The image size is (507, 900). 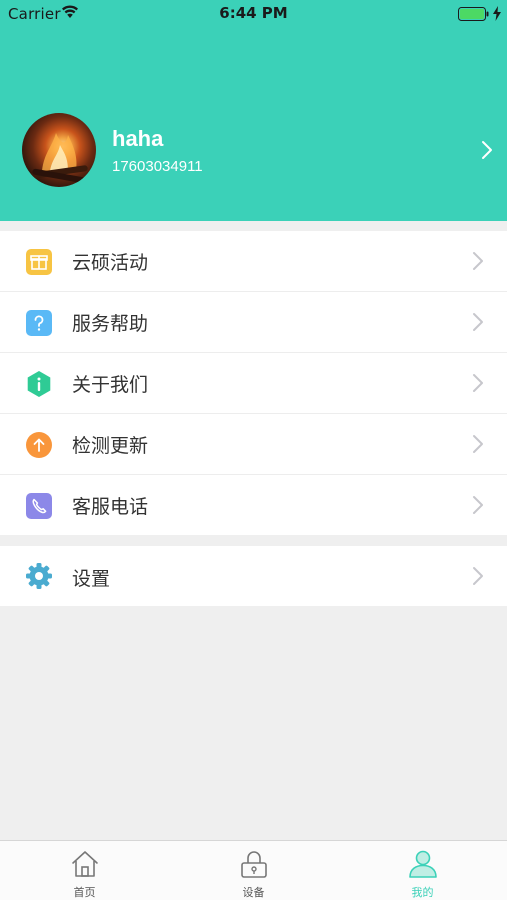 I want to click on avatar, so click(x=59, y=150).